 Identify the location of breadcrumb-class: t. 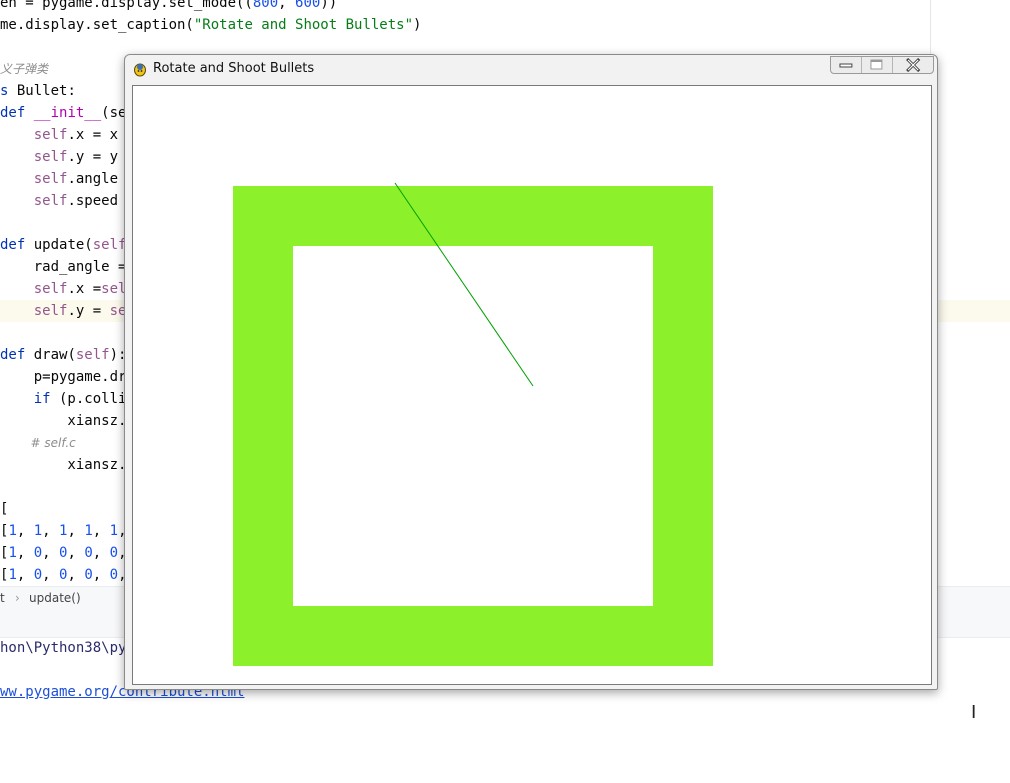
(2, 598).